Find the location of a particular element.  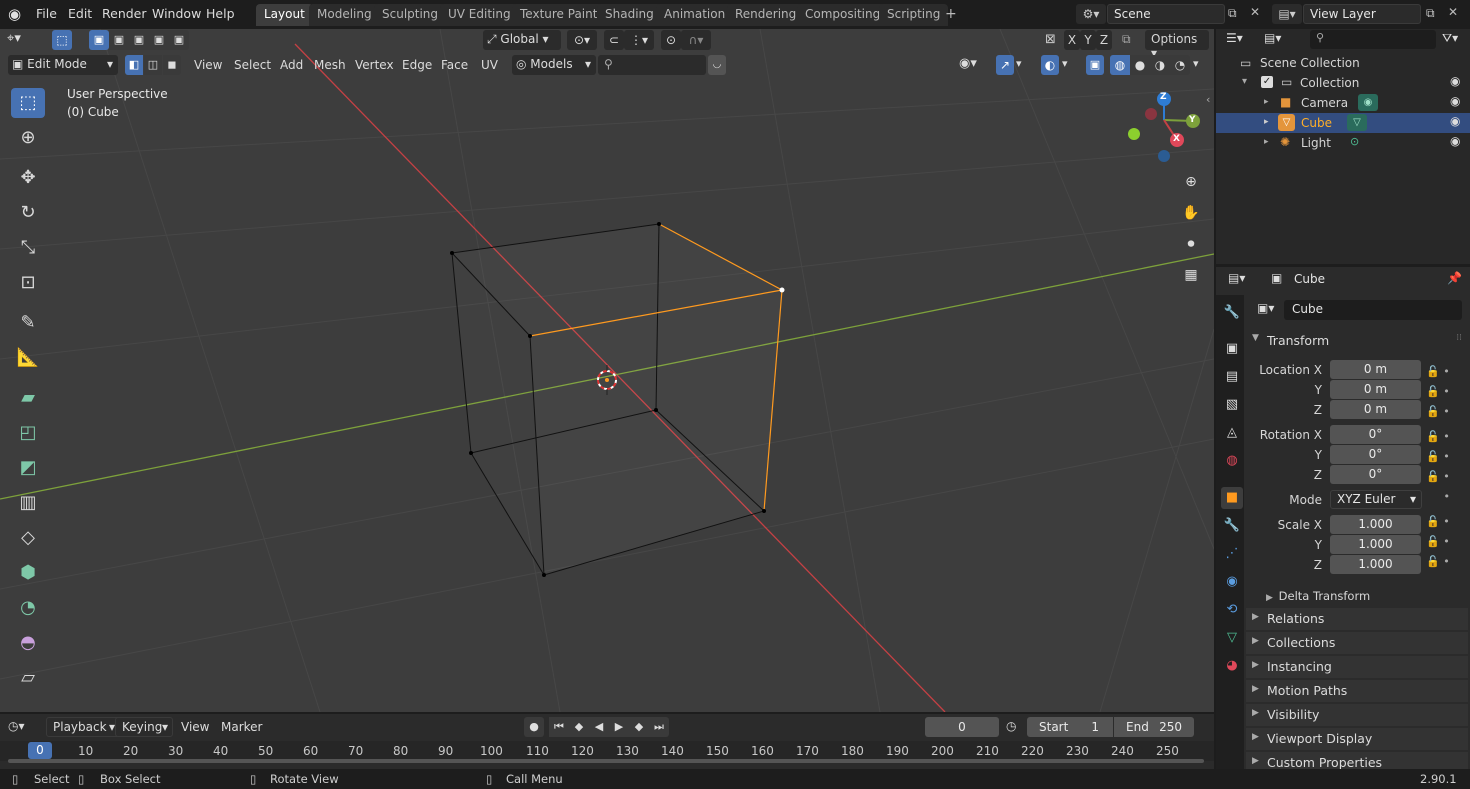

new-scene-icon: ⧉ is located at coordinates (1232, 13).